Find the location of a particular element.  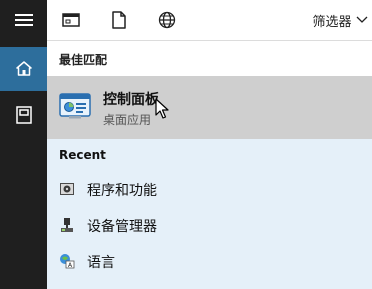

recent-item-label: 语言 is located at coordinates (101, 263).